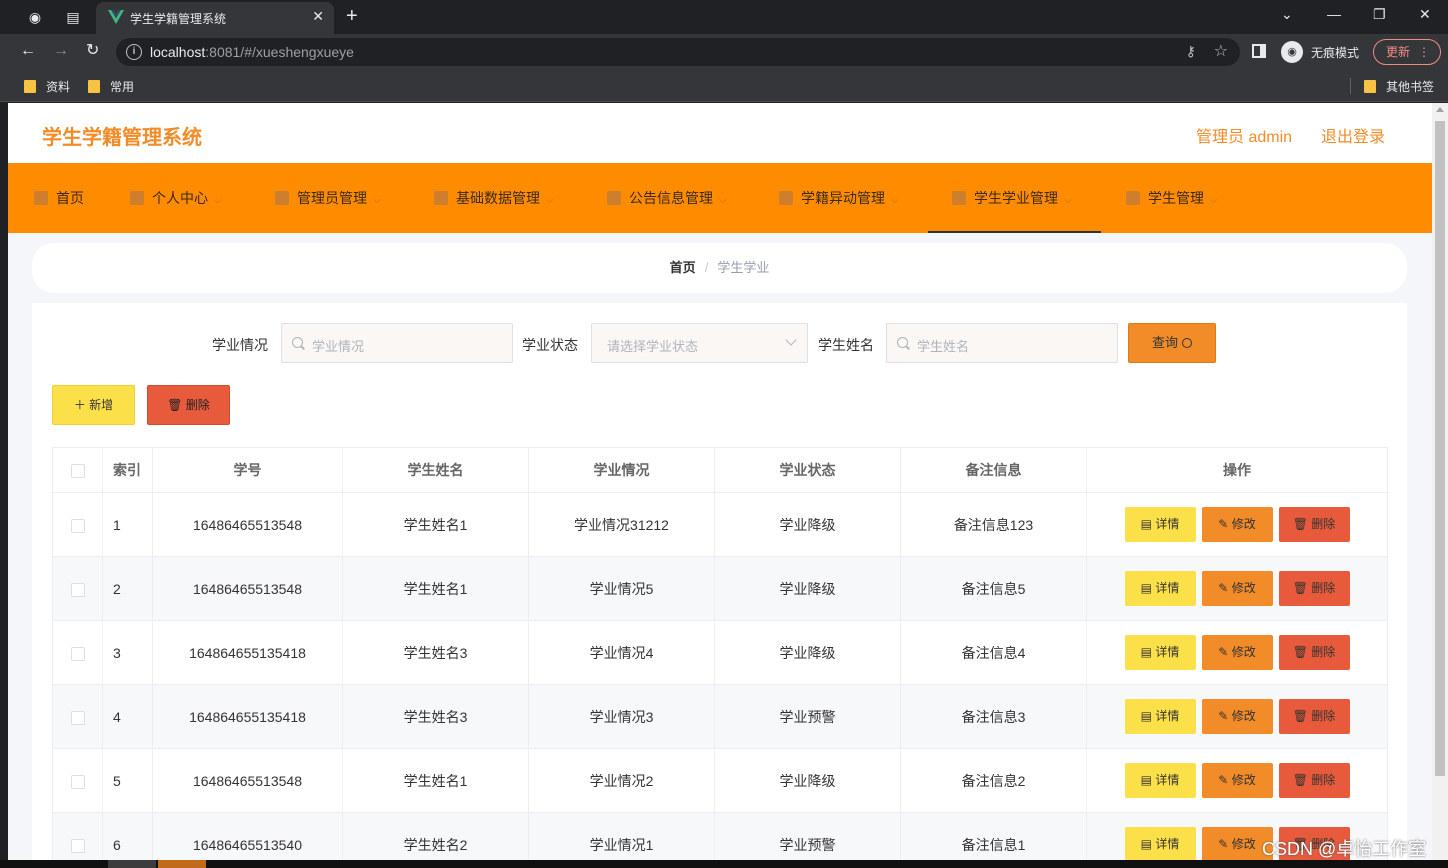  What do you see at coordinates (1172, 198) in the screenshot?
I see `nav-item-students: 学生管理 ⌵` at bounding box center [1172, 198].